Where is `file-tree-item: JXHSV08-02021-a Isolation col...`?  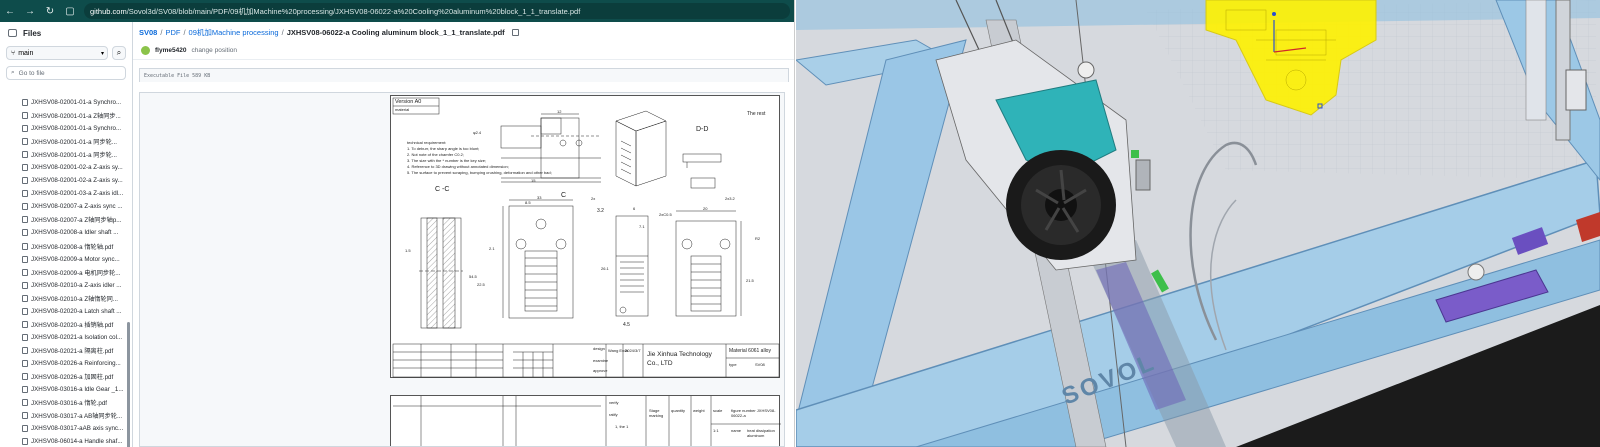 file-tree-item: JXHSV08-02021-a Isolation col... is located at coordinates (63, 337).